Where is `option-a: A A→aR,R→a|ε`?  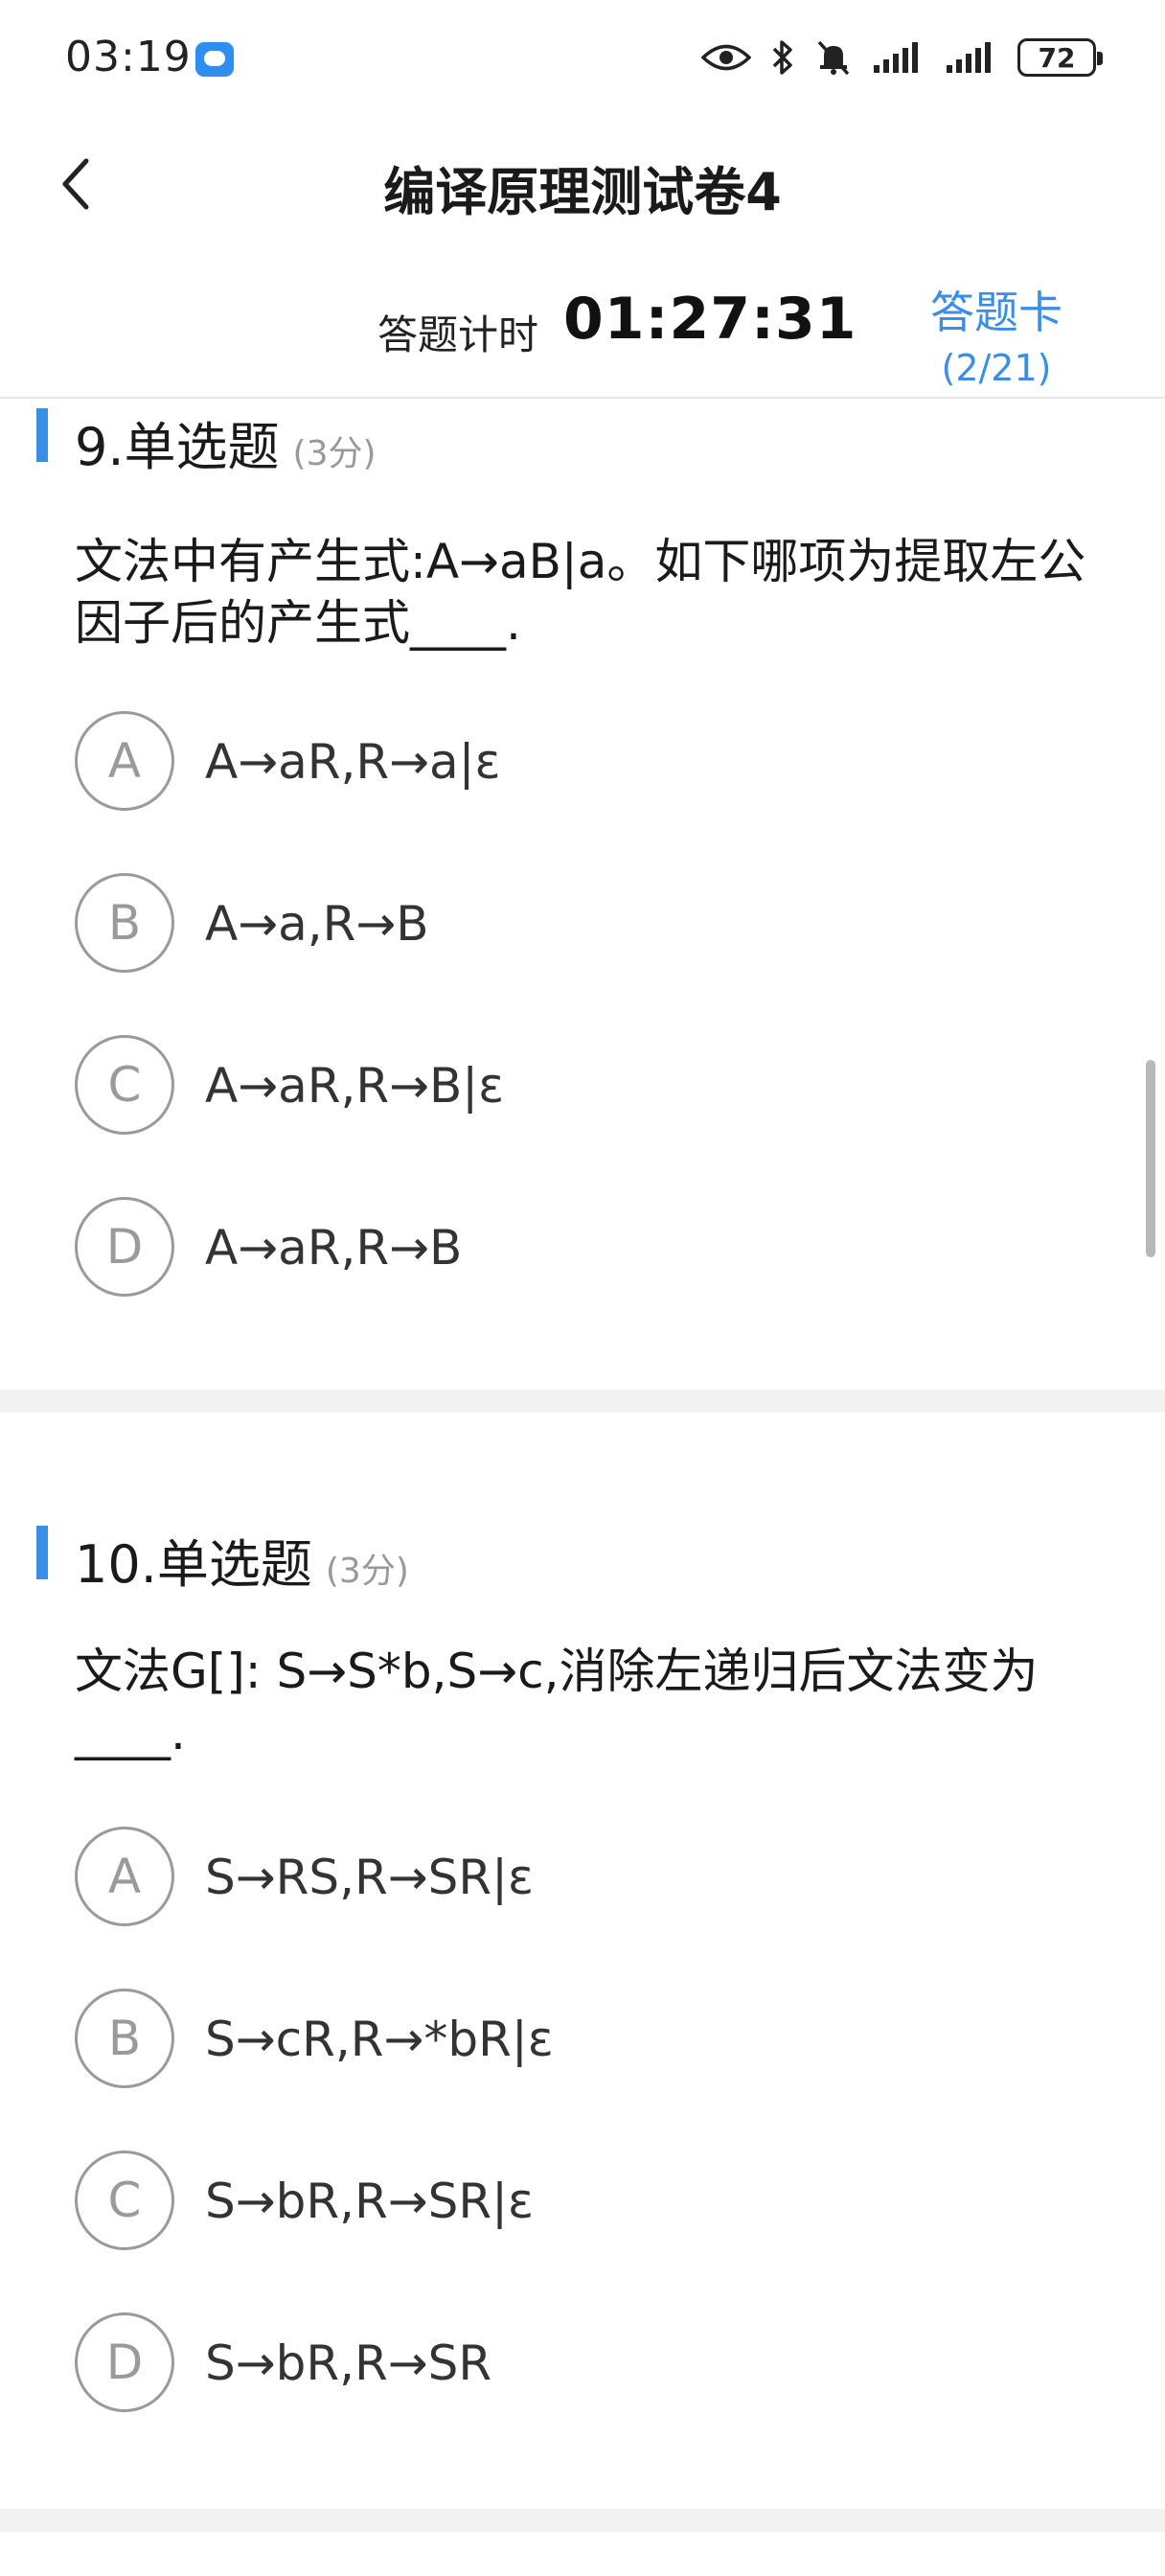
option-a: A A→aR,R→a|ε is located at coordinates (582, 761).